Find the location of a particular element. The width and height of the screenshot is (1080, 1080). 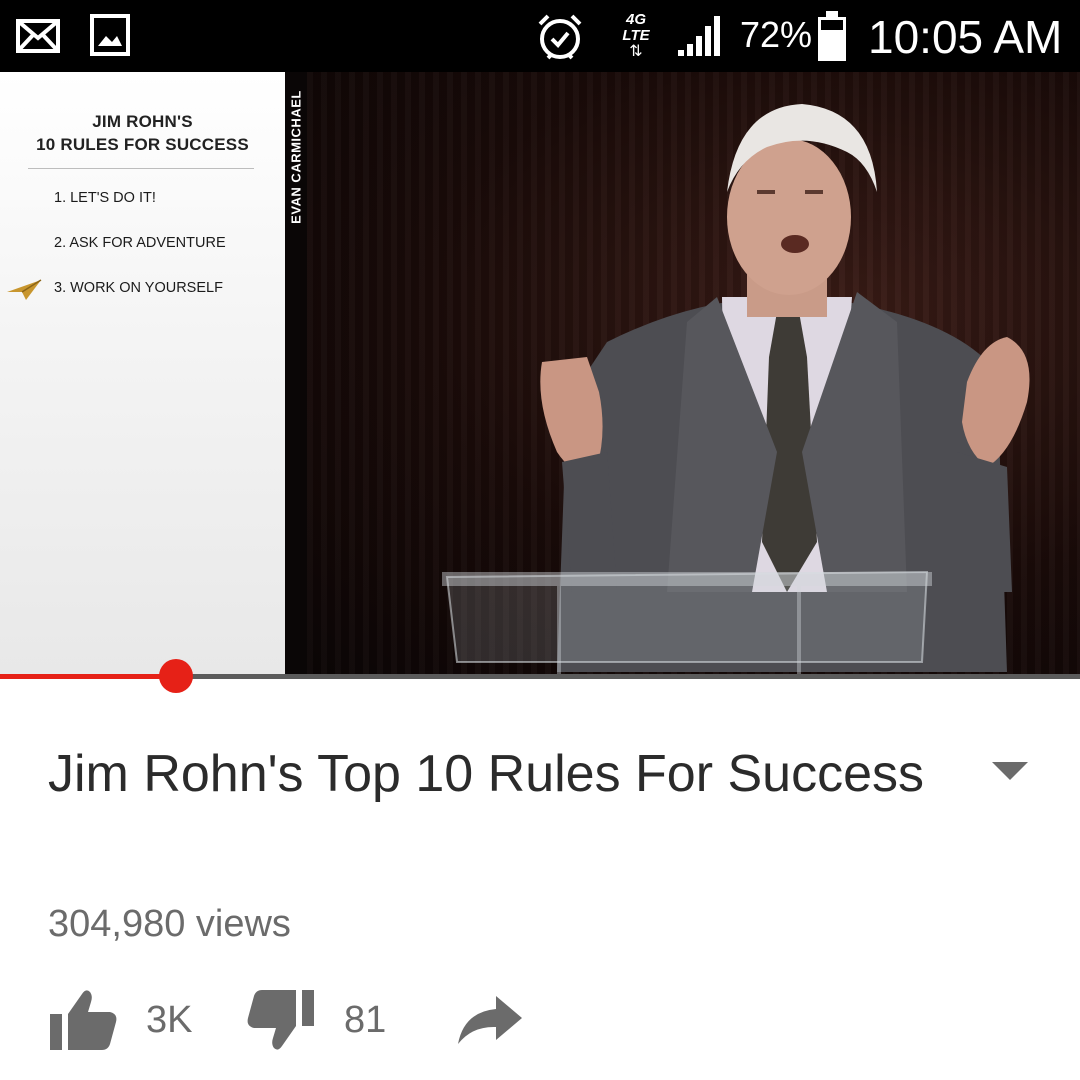

channel-credit-text: EVAN CARMICHAEL is located at coordinates (296, 157).